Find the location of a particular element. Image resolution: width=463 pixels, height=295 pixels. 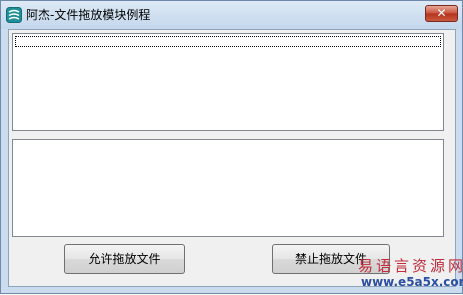

allow-drag-drop-button: 允许拖放文件 is located at coordinates (124, 259).